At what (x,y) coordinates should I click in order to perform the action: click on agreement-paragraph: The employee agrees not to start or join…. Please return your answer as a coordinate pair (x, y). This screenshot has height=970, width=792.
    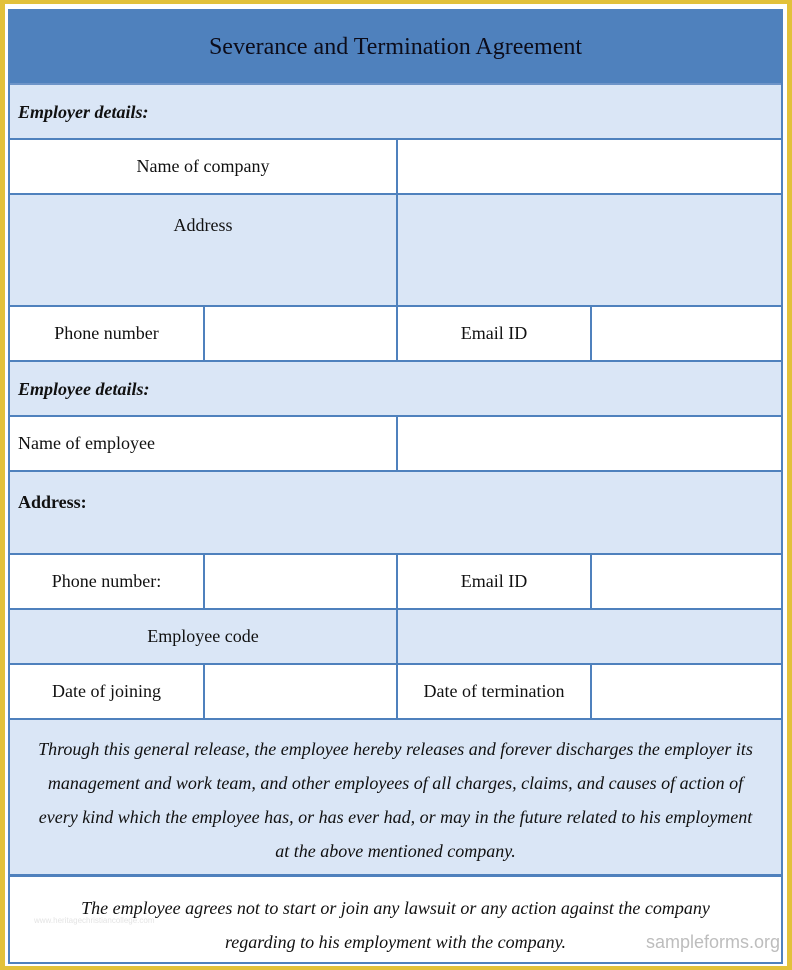
    Looking at the image, I should click on (395, 925).